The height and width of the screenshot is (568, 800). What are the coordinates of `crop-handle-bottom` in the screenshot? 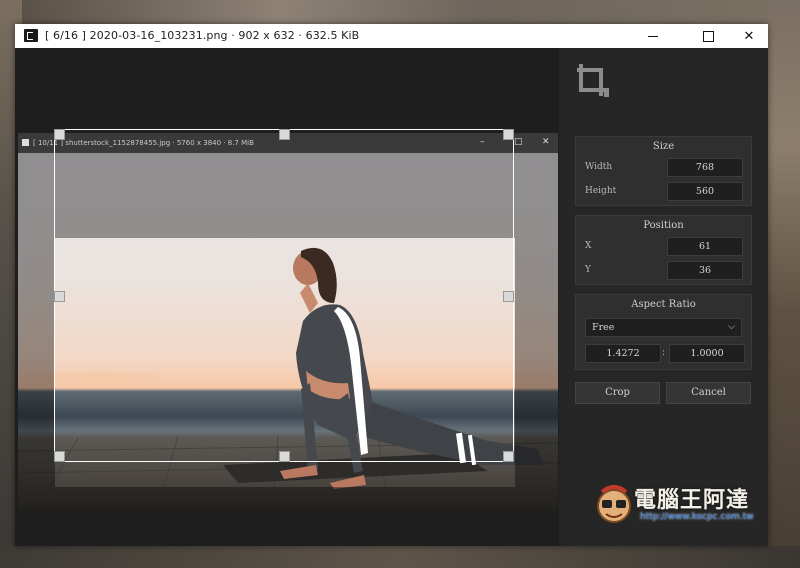 It's located at (284, 456).